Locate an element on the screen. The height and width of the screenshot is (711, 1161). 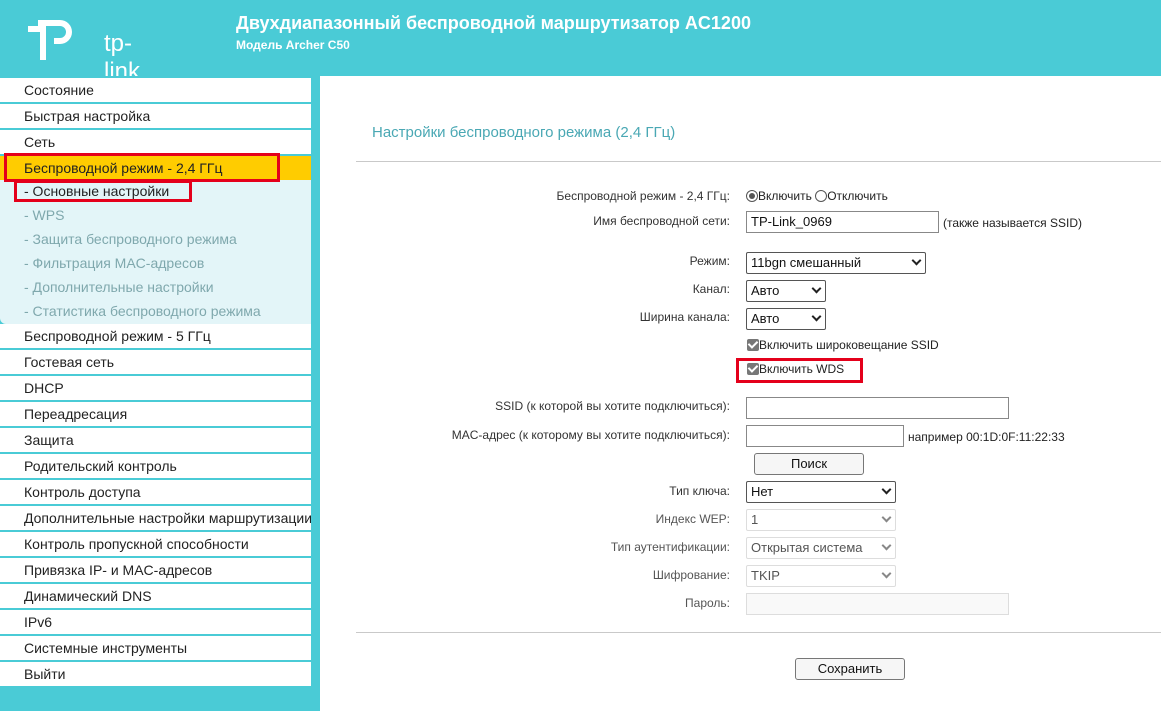
channel-width-select: Авто is located at coordinates (786, 319).